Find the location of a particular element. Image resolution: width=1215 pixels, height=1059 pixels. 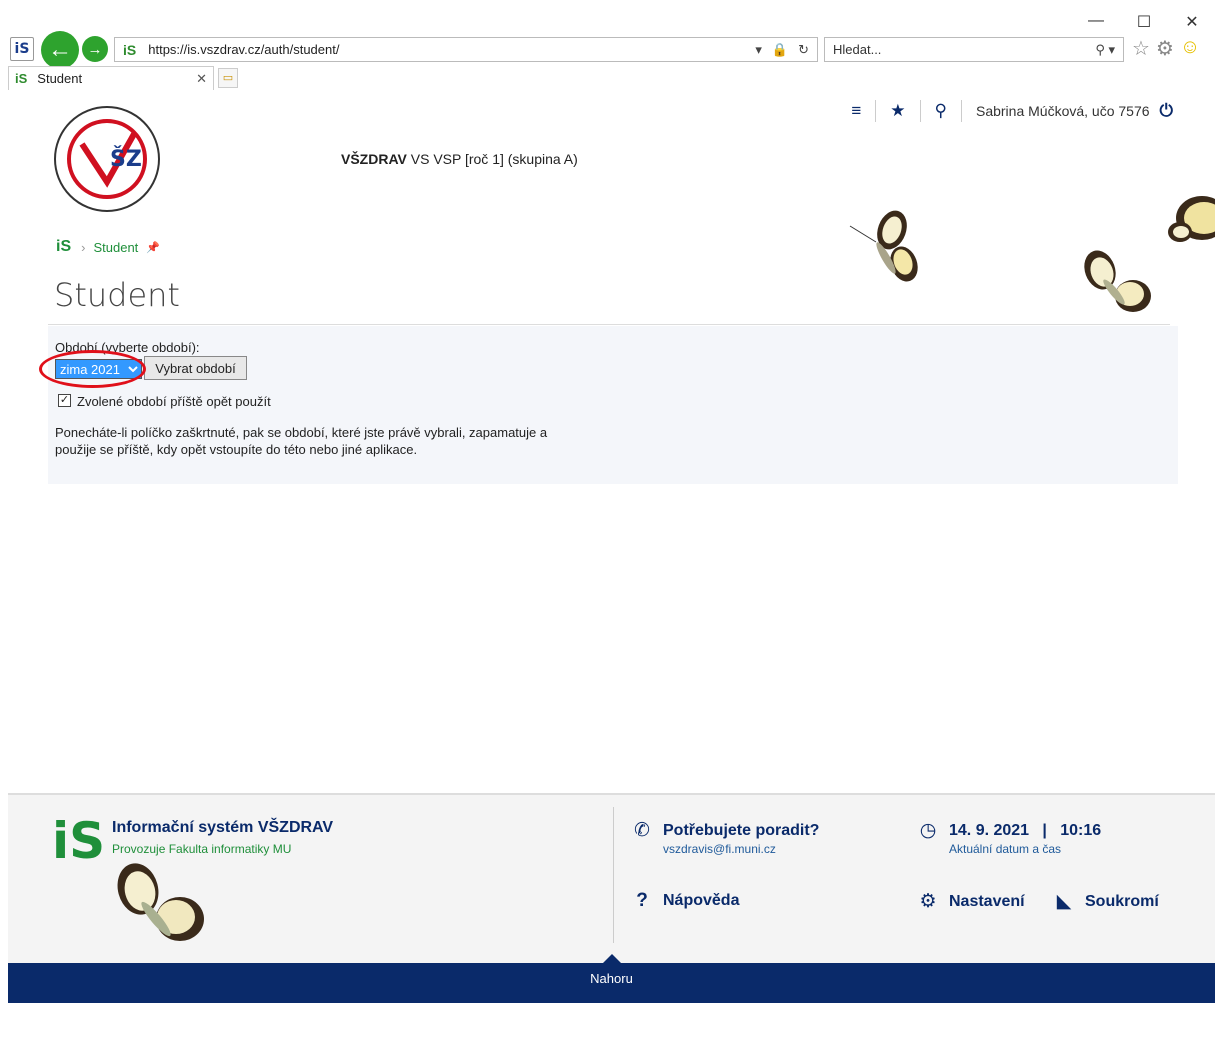

tab-title: Student is located at coordinates (60, 78).